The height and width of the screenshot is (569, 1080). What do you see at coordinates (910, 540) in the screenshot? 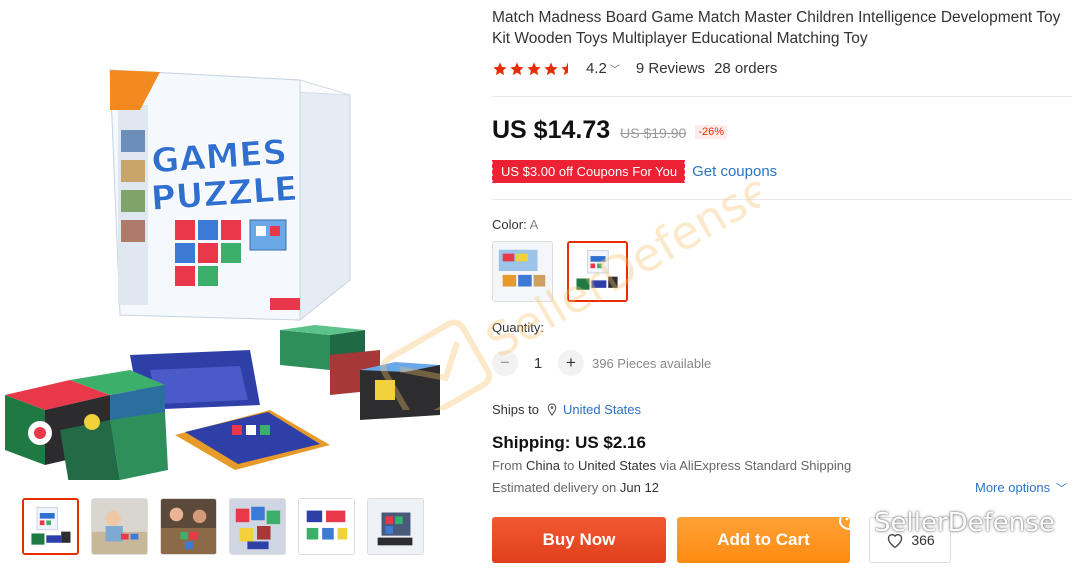
I see `wishlist-button: 366` at bounding box center [910, 540].